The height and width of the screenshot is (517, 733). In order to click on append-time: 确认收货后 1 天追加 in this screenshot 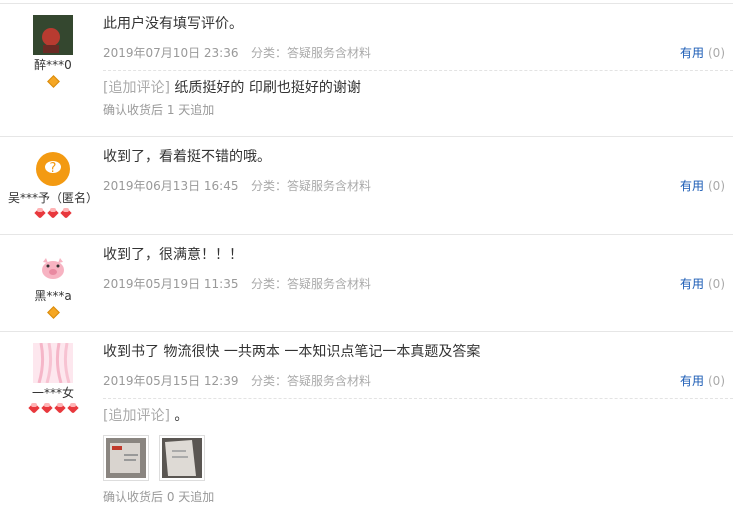, I will do `click(159, 110)`.